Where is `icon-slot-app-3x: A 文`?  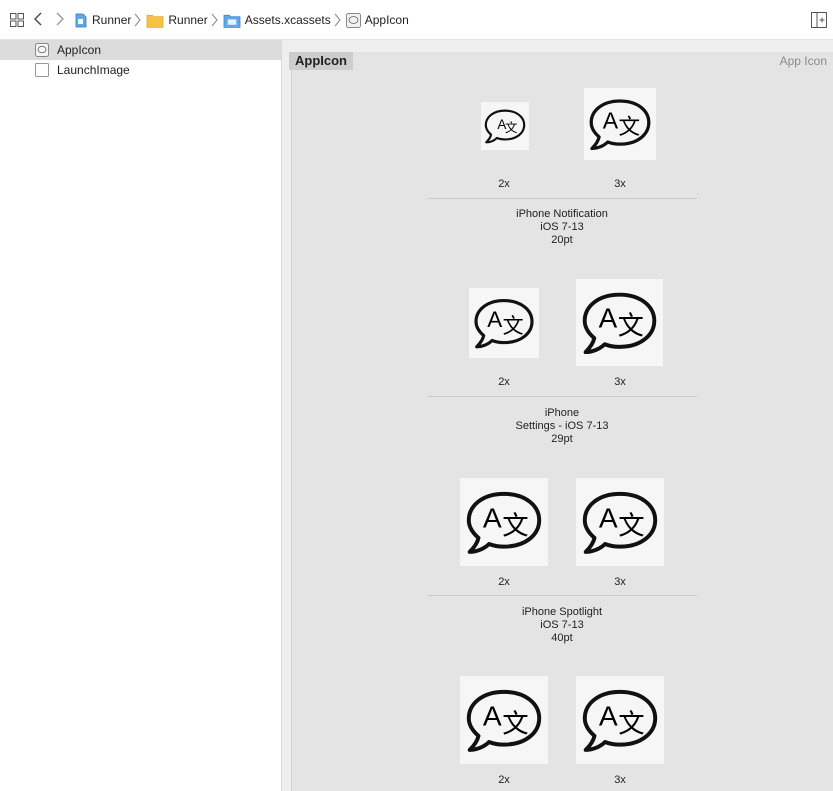 icon-slot-app-3x: A 文 is located at coordinates (620, 720).